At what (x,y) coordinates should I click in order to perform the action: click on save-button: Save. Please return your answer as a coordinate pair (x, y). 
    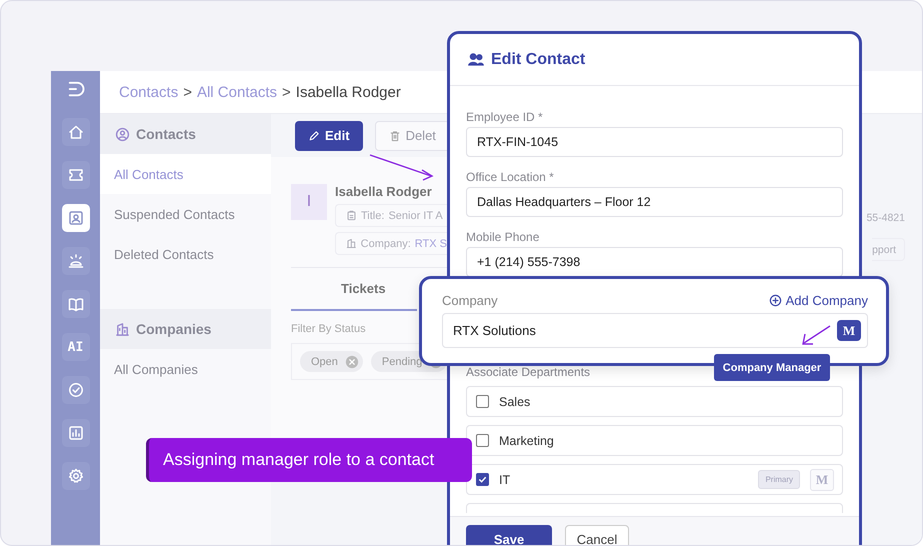
    Looking at the image, I should click on (509, 535).